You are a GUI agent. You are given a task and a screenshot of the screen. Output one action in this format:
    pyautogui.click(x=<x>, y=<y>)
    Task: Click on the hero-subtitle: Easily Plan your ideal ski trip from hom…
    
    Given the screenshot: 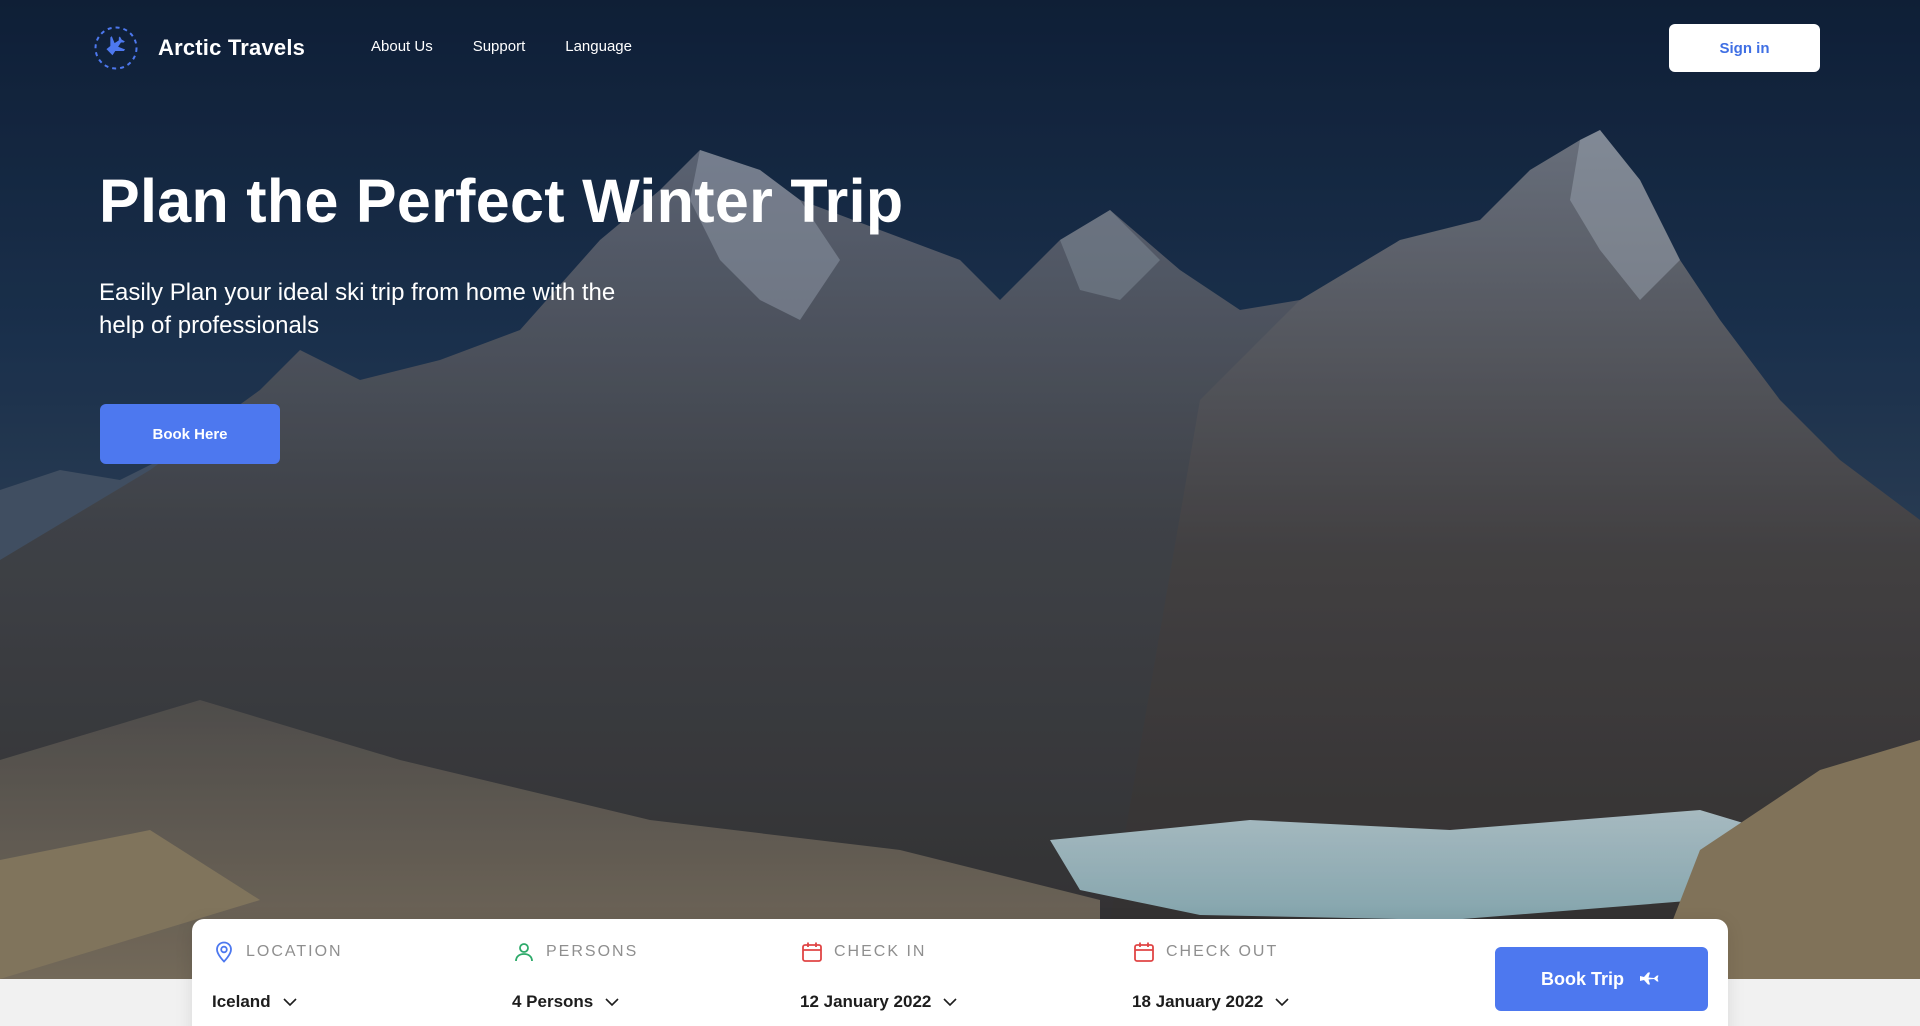 What is the action you would take?
    pyautogui.click(x=357, y=309)
    